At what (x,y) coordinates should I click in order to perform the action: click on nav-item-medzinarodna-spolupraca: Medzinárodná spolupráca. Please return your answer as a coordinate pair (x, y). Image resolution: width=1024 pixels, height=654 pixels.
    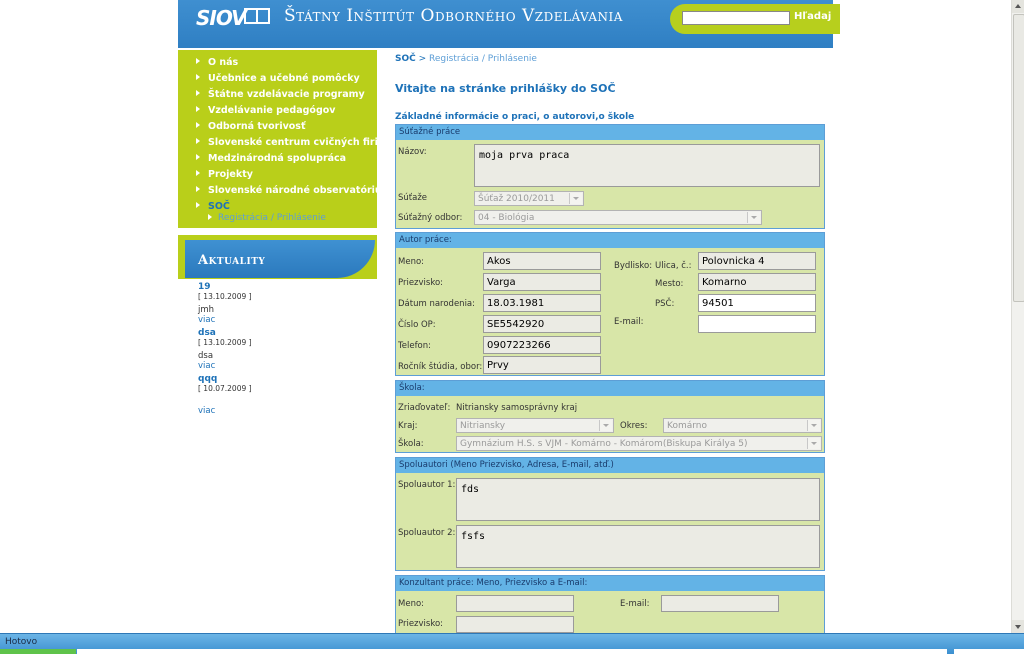
    Looking at the image, I should click on (271, 158).